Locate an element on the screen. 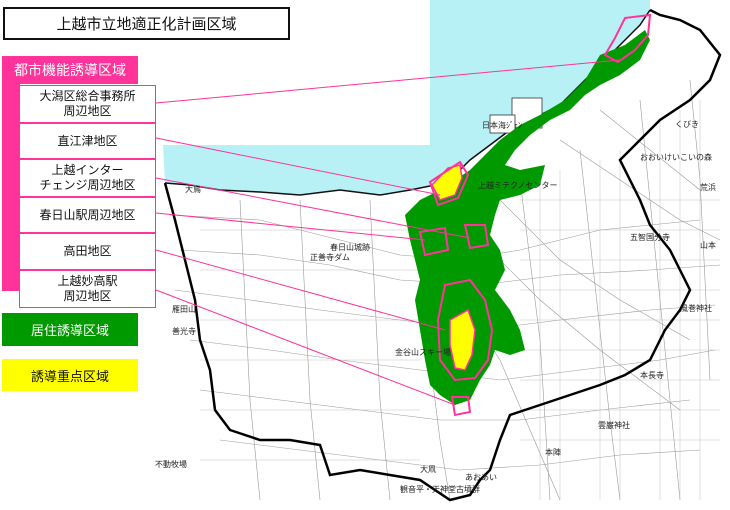 The image size is (730, 510). label-minami: 雲巌神社 is located at coordinates (614, 425).